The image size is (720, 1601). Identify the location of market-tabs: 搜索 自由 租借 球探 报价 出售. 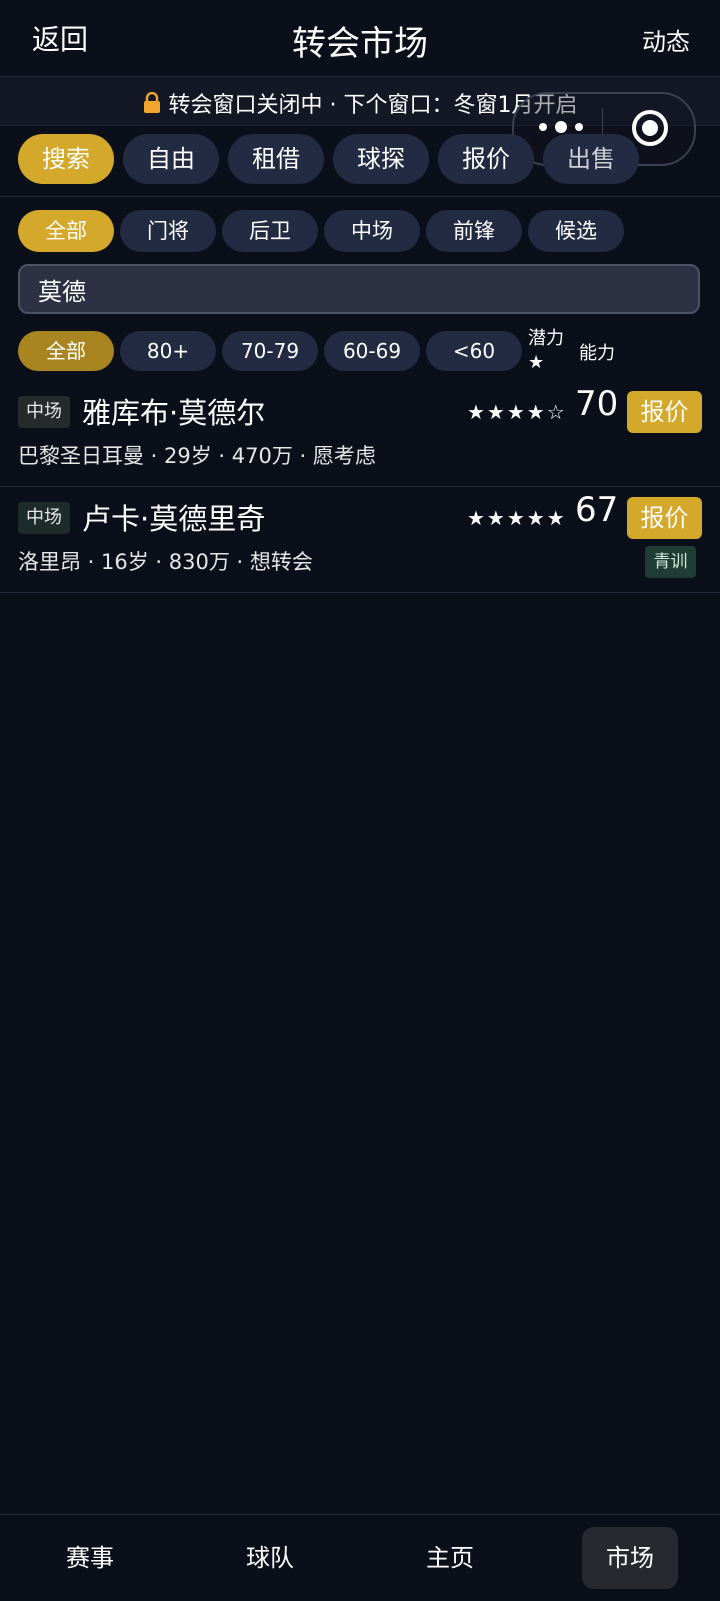
(360, 165).